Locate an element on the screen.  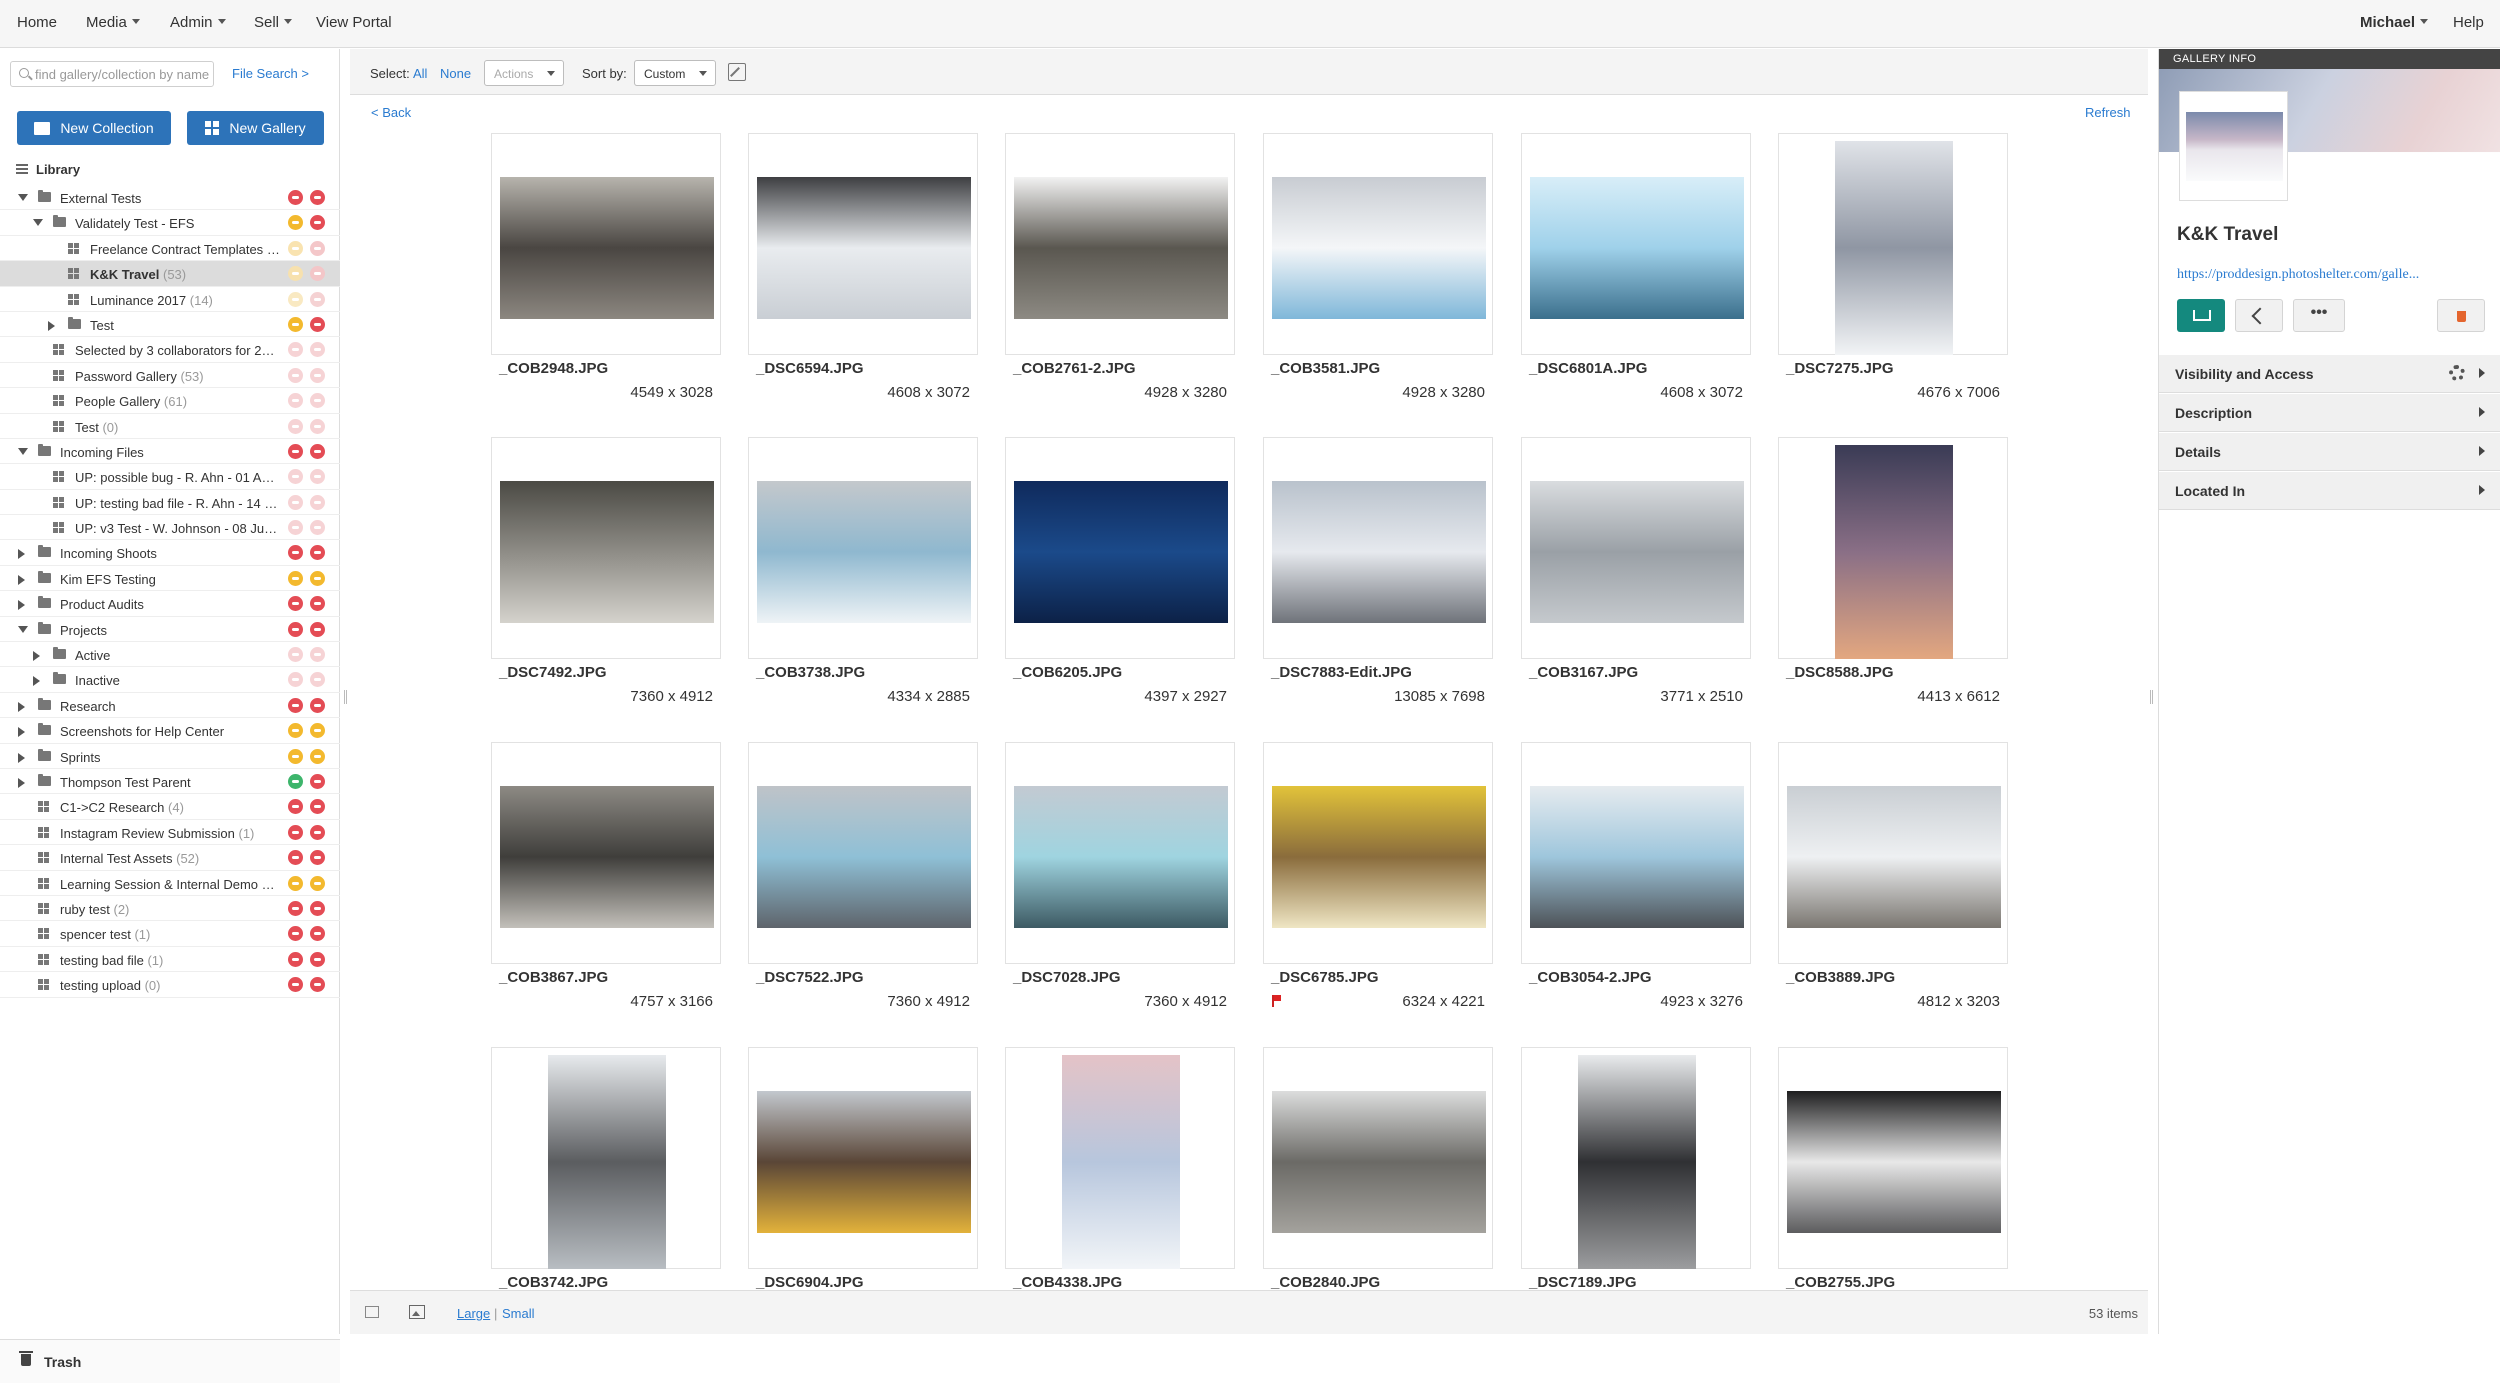
chevron-down-icon is located at coordinates (38, 223).